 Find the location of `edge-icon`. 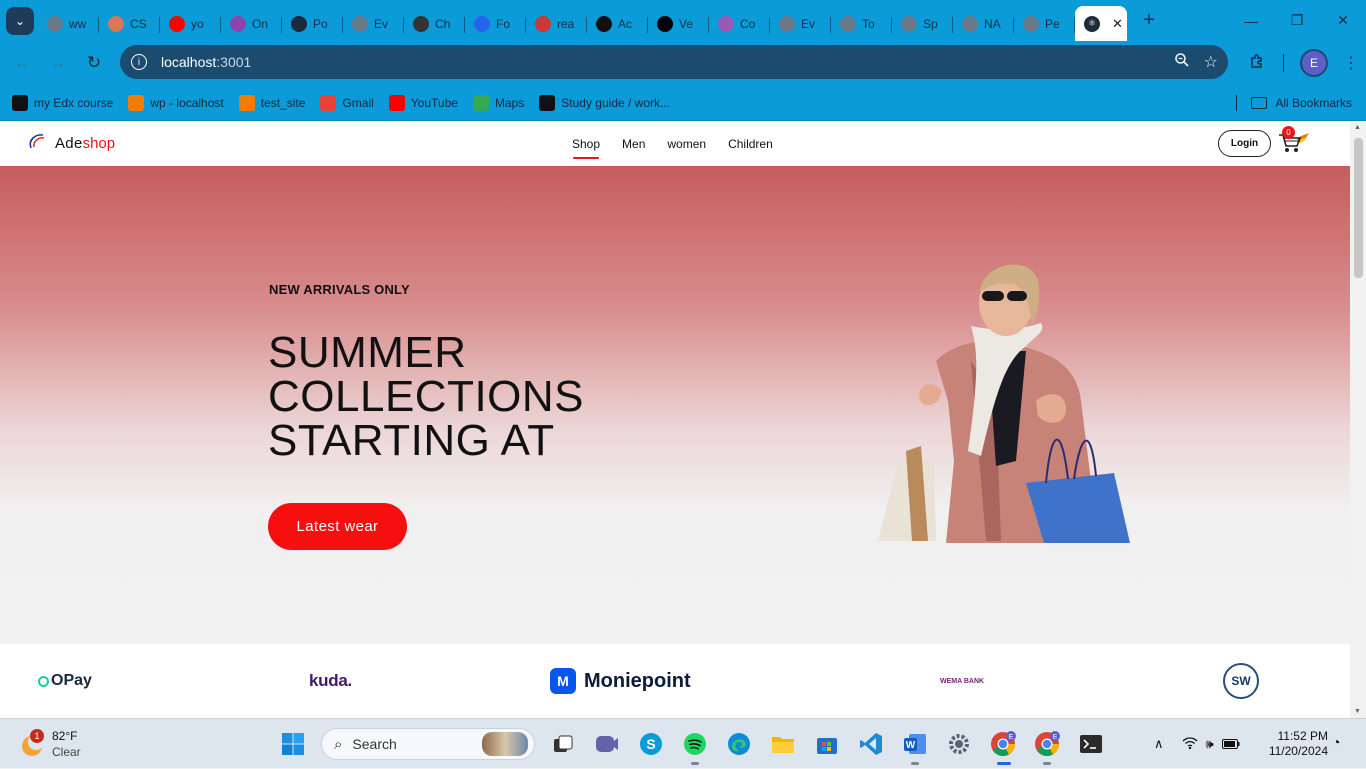

edge-icon is located at coordinates (739, 744).